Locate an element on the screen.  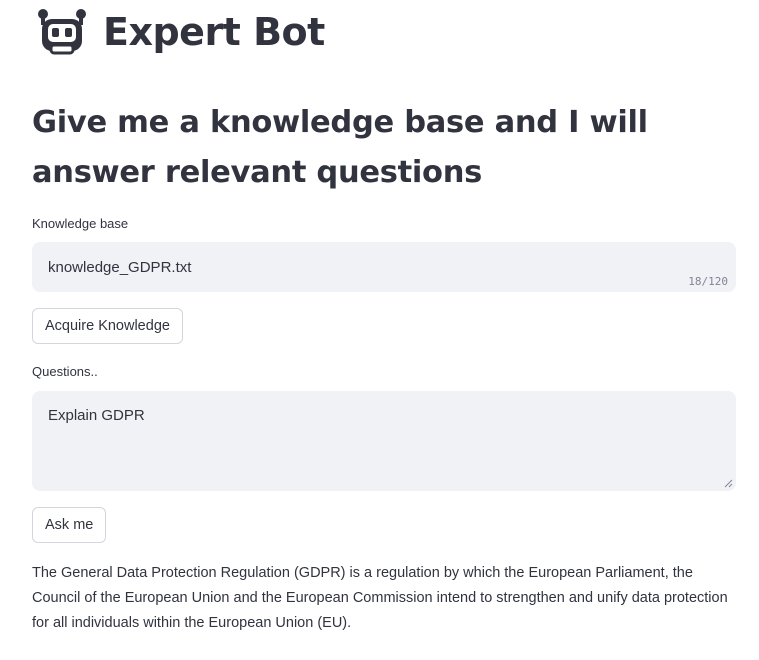
knowledge-base-field: 18/120 is located at coordinates (384, 267).